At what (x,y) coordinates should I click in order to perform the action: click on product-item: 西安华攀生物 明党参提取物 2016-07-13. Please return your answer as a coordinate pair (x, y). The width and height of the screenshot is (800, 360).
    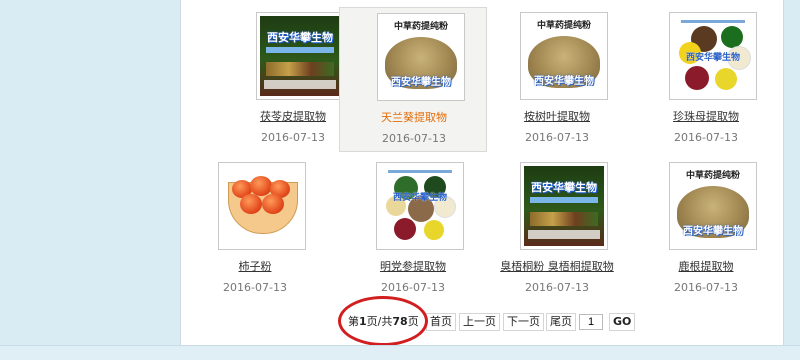
    Looking at the image, I should click on (413, 222).